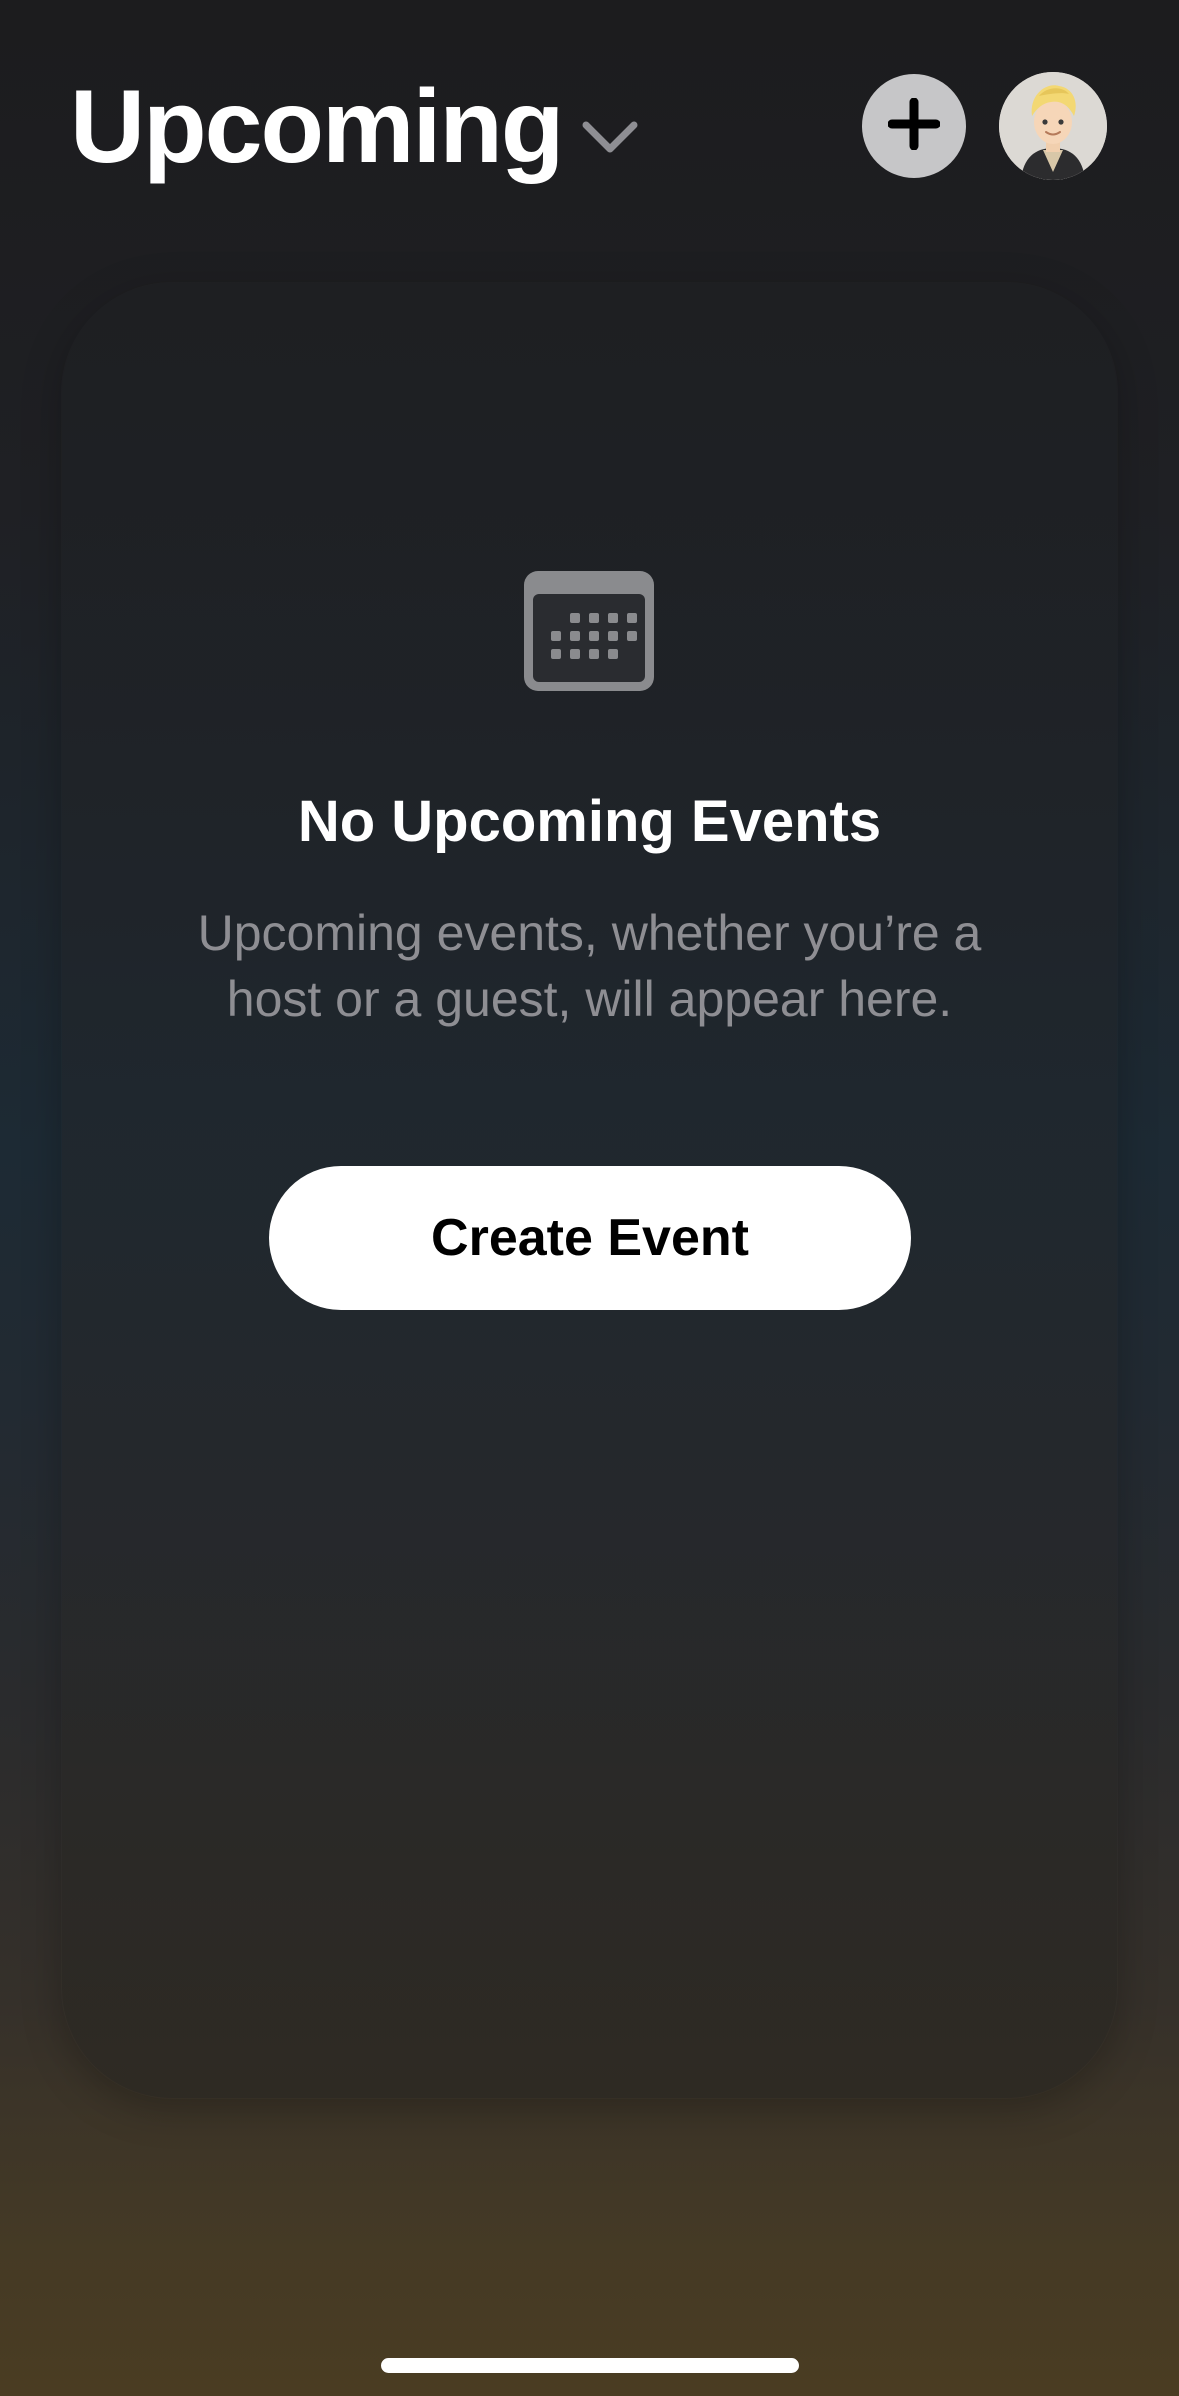 The image size is (1179, 2396). What do you see at coordinates (610, 137) in the screenshot?
I see `chevron-down-icon` at bounding box center [610, 137].